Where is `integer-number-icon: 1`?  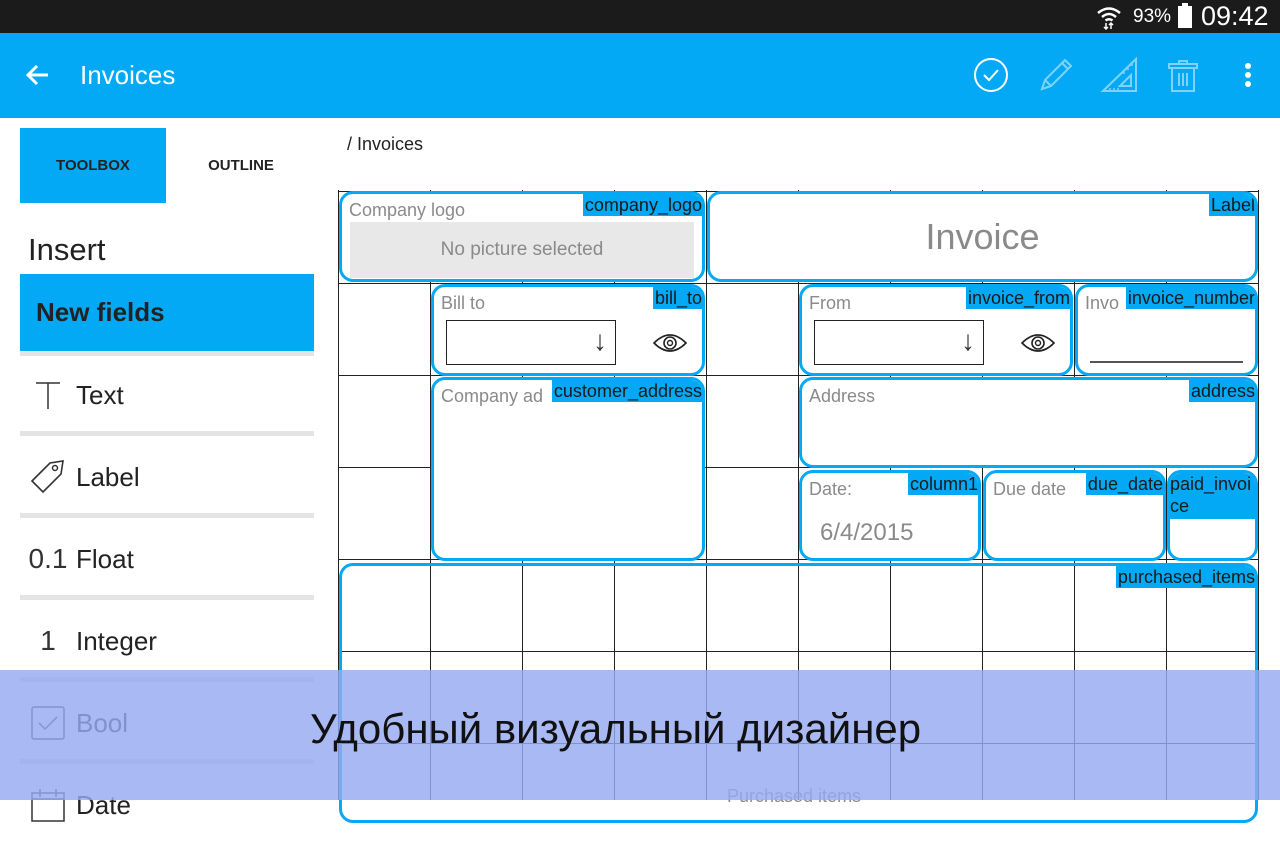 integer-number-icon: 1 is located at coordinates (48, 640).